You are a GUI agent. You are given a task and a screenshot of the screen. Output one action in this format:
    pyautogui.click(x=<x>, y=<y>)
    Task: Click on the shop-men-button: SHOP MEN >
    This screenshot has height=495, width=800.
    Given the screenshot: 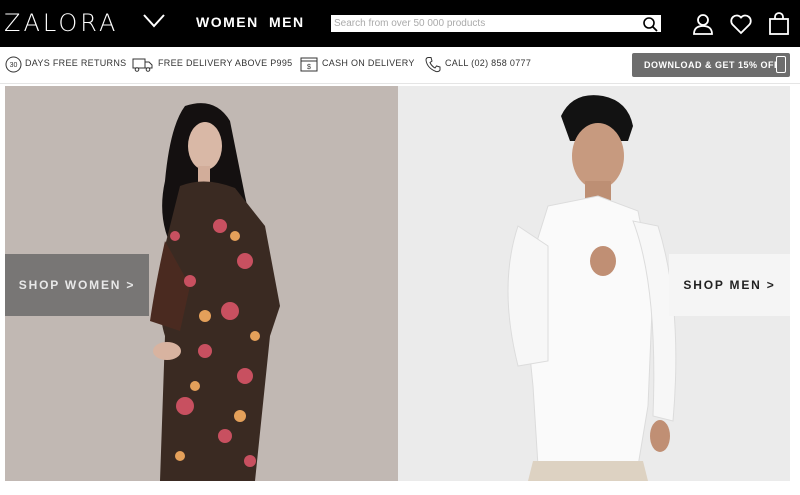 What is the action you would take?
    pyautogui.click(x=729, y=285)
    